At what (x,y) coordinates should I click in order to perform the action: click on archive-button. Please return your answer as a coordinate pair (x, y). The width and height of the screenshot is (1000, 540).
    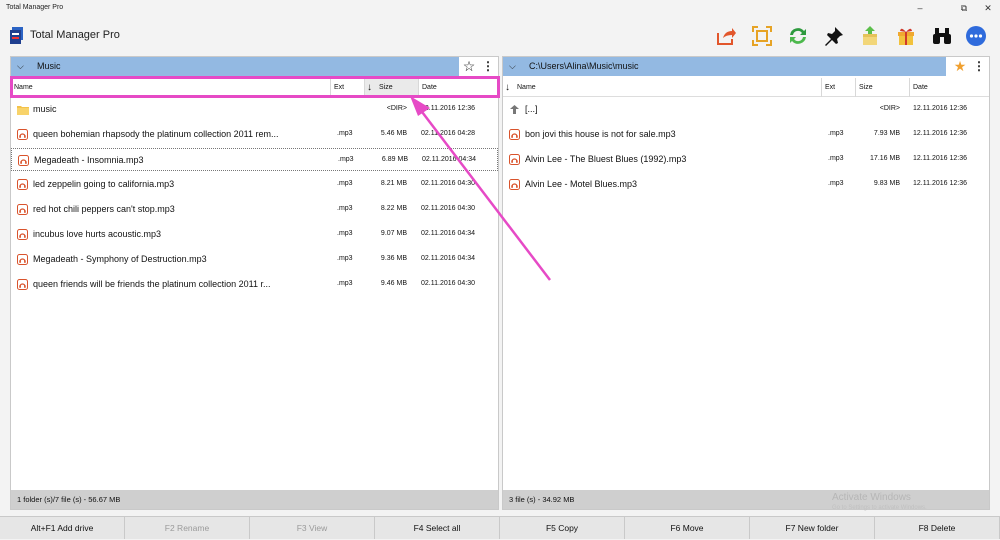
    Looking at the image, I should click on (870, 36).